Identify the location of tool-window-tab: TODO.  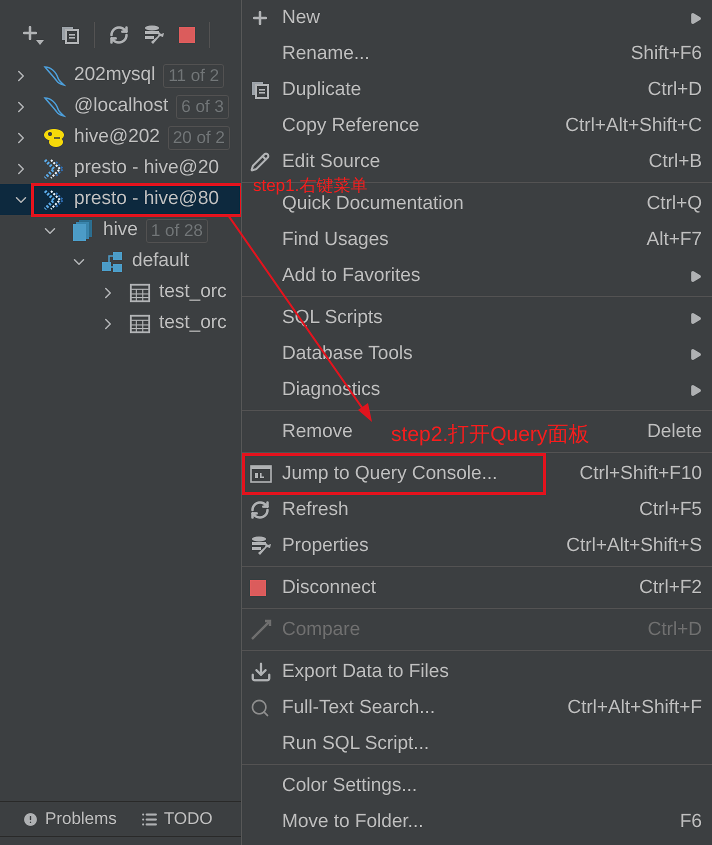
(176, 819).